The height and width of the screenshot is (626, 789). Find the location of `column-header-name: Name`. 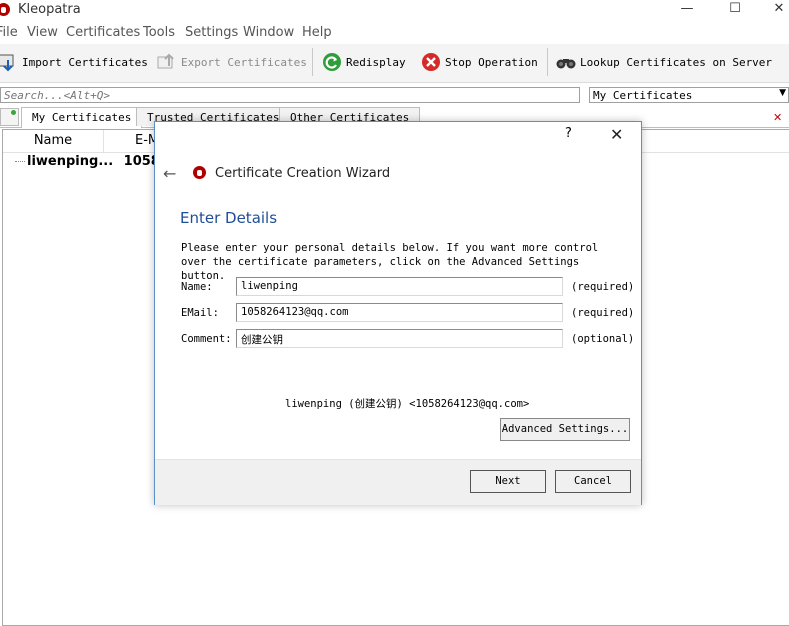

column-header-name: Name is located at coordinates (53, 141).